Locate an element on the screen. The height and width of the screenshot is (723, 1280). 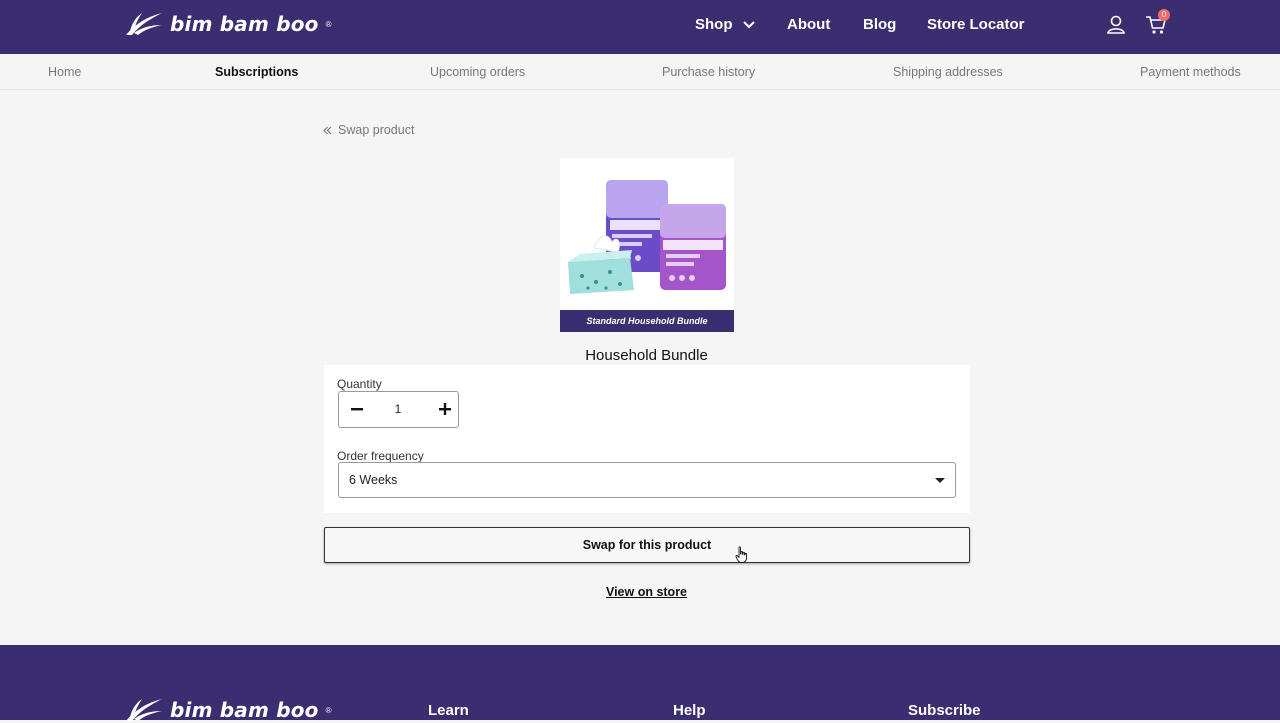
nav-shop: Shop is located at coordinates (725, 24).